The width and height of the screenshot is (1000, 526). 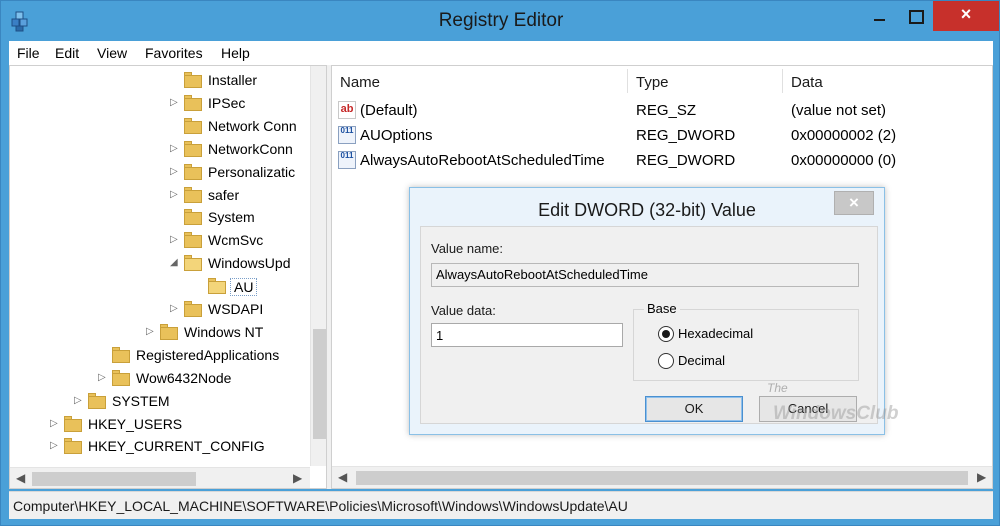 What do you see at coordinates (666, 361) in the screenshot?
I see `decimal-radio` at bounding box center [666, 361].